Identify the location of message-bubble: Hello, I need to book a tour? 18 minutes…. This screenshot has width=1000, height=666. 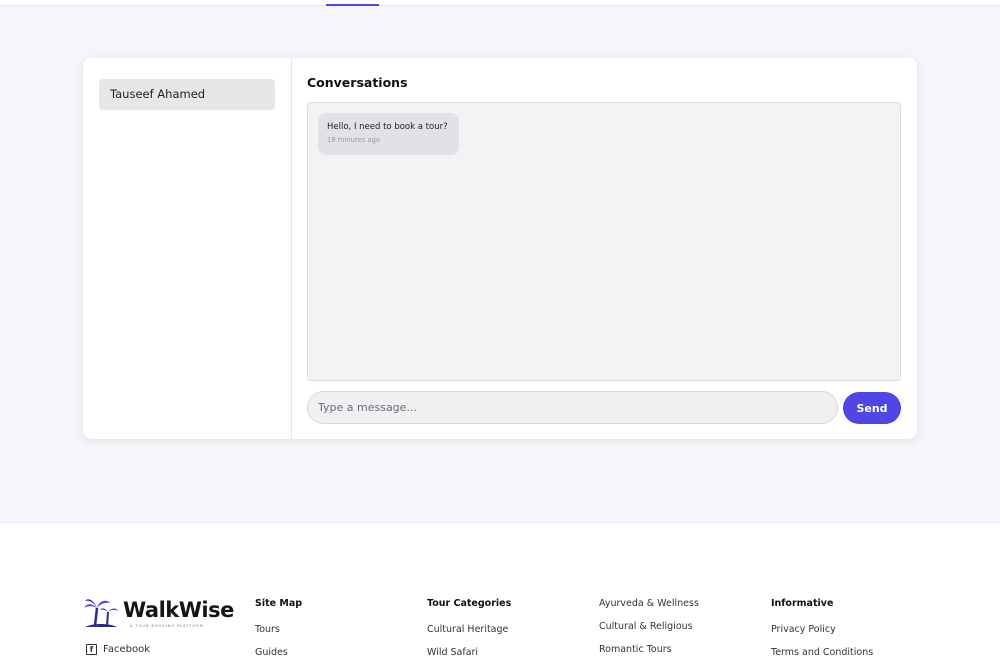
(388, 134).